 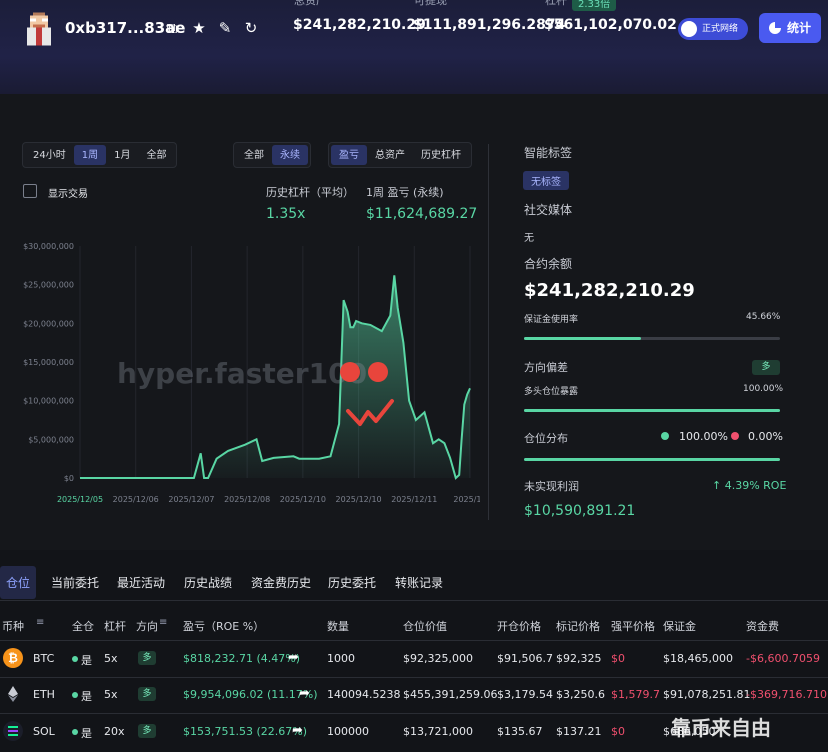 What do you see at coordinates (450, 694) in the screenshot?
I see `position-value: $455,391,259.06` at bounding box center [450, 694].